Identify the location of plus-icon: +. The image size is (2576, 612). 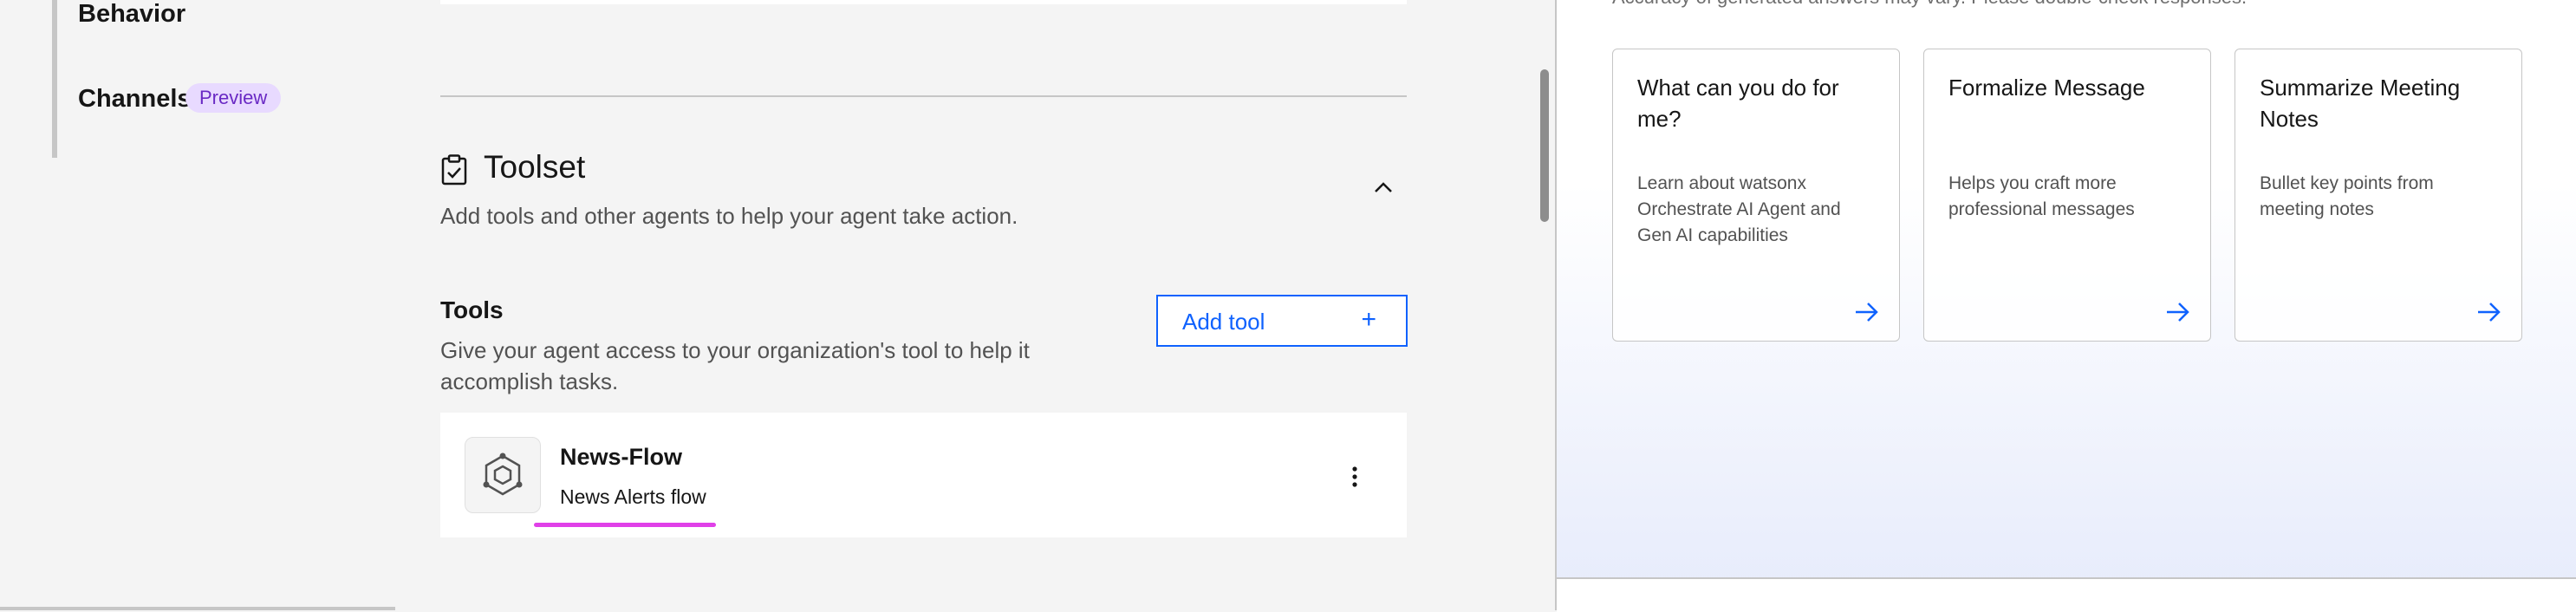
(1368, 319).